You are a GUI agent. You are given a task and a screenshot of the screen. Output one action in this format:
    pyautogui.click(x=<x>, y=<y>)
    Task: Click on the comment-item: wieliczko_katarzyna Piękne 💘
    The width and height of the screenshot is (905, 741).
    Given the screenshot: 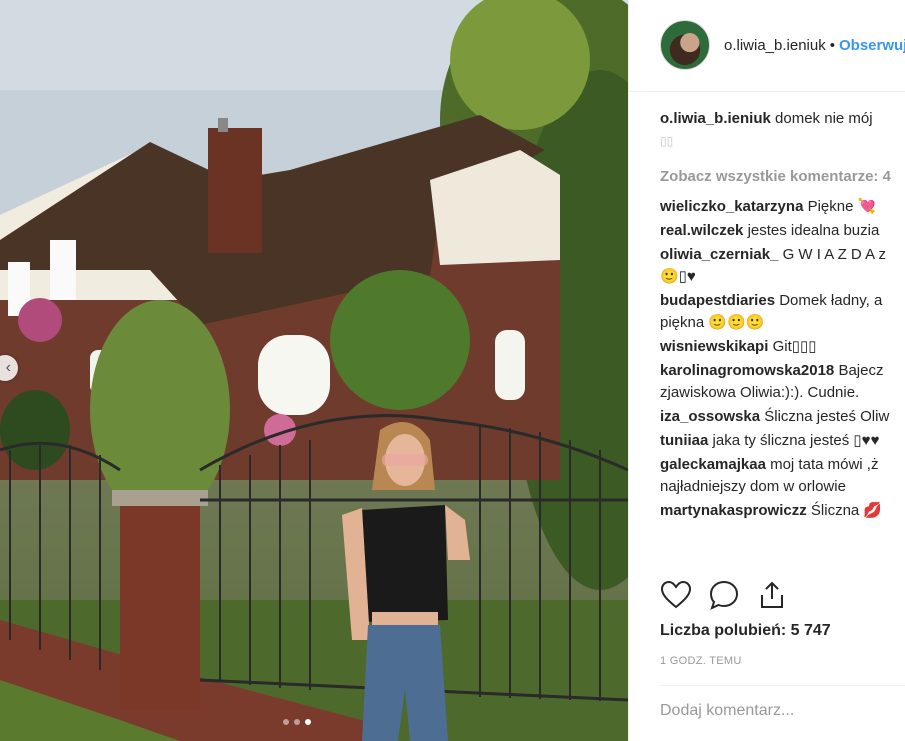 What is the action you would take?
    pyautogui.click(x=782, y=207)
    